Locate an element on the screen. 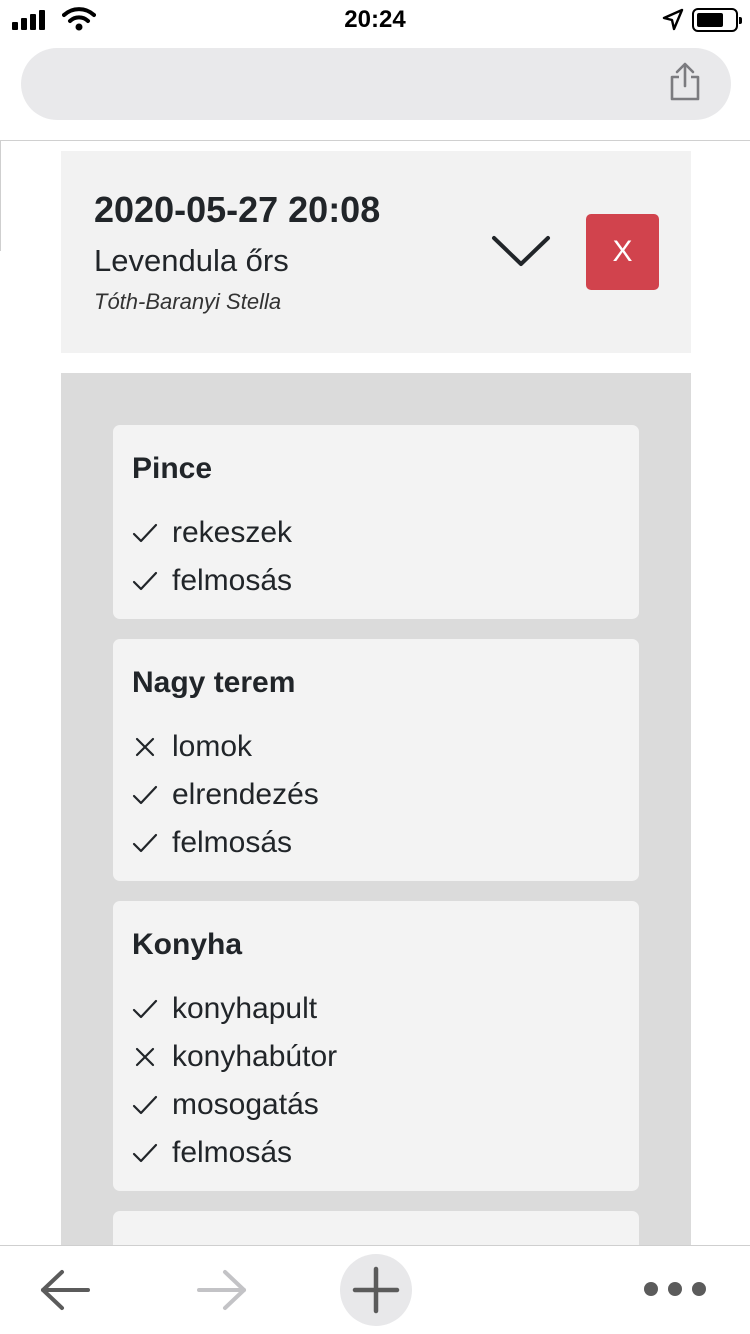 The width and height of the screenshot is (750, 1334). chevron-down-icon is located at coordinates (521, 251).